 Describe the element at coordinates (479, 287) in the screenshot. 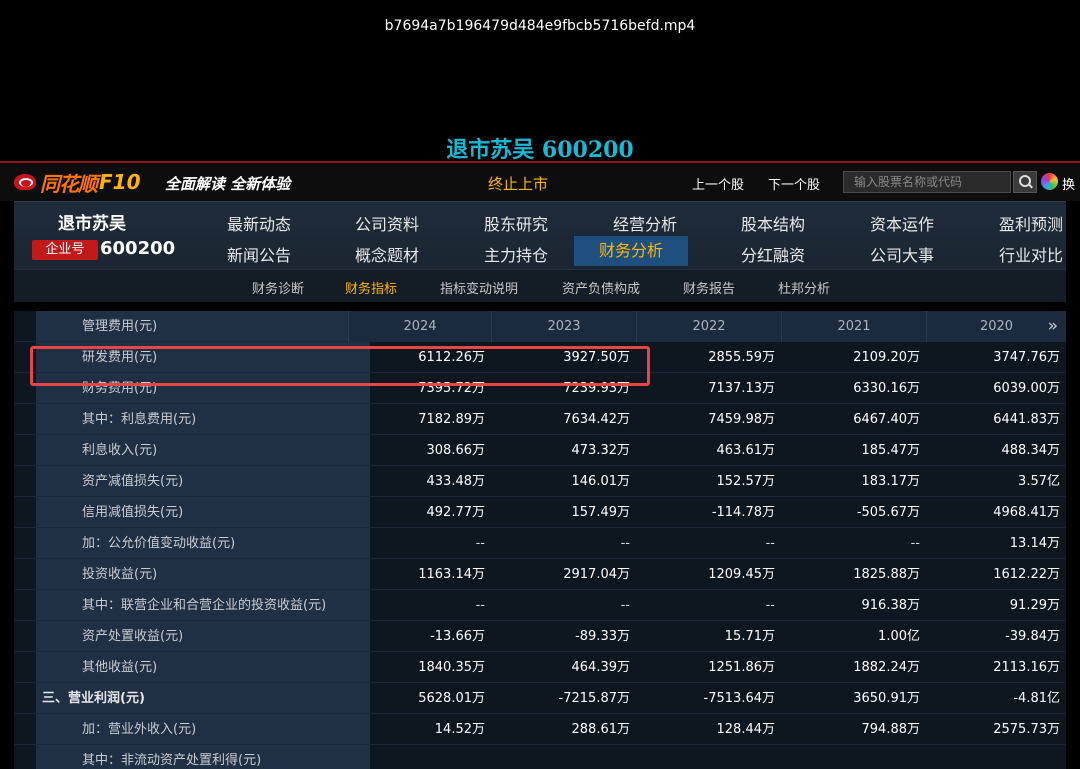

I see `subnav-indicator-changes: 指标变动说明` at that location.